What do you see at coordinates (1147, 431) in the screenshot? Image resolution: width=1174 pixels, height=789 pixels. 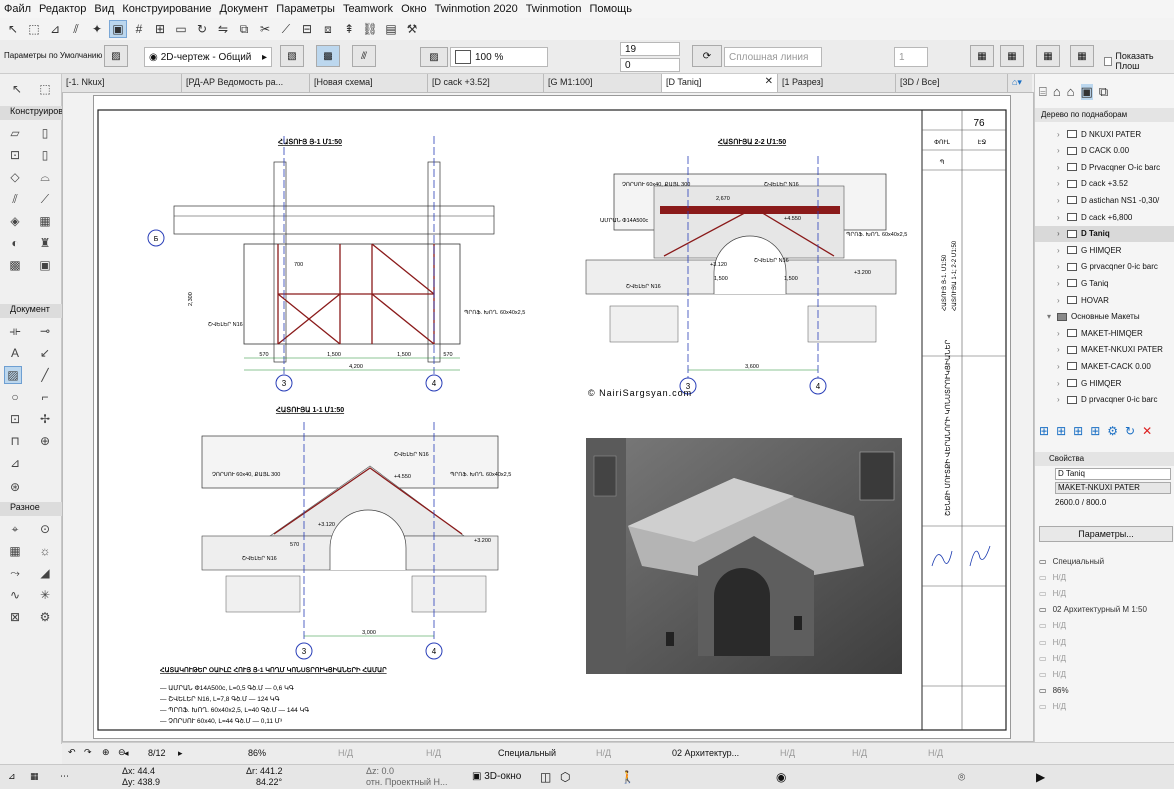 I see `delete-icon: ✕` at bounding box center [1147, 431].